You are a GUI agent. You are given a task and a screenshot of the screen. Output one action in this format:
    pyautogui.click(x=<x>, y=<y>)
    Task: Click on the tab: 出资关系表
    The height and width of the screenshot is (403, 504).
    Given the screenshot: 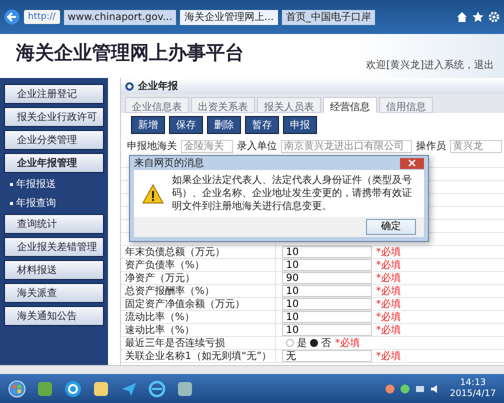 What is the action you would take?
    pyautogui.click(x=223, y=105)
    